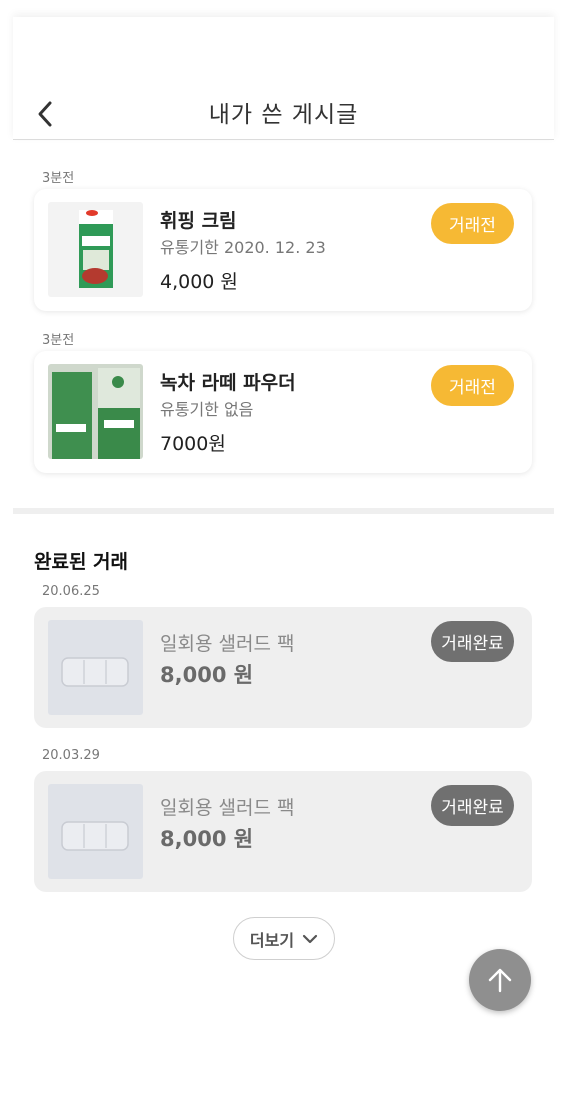 This screenshot has height=1098, width=567. I want to click on page-title: 내가 쓴 게시글, so click(283, 115).